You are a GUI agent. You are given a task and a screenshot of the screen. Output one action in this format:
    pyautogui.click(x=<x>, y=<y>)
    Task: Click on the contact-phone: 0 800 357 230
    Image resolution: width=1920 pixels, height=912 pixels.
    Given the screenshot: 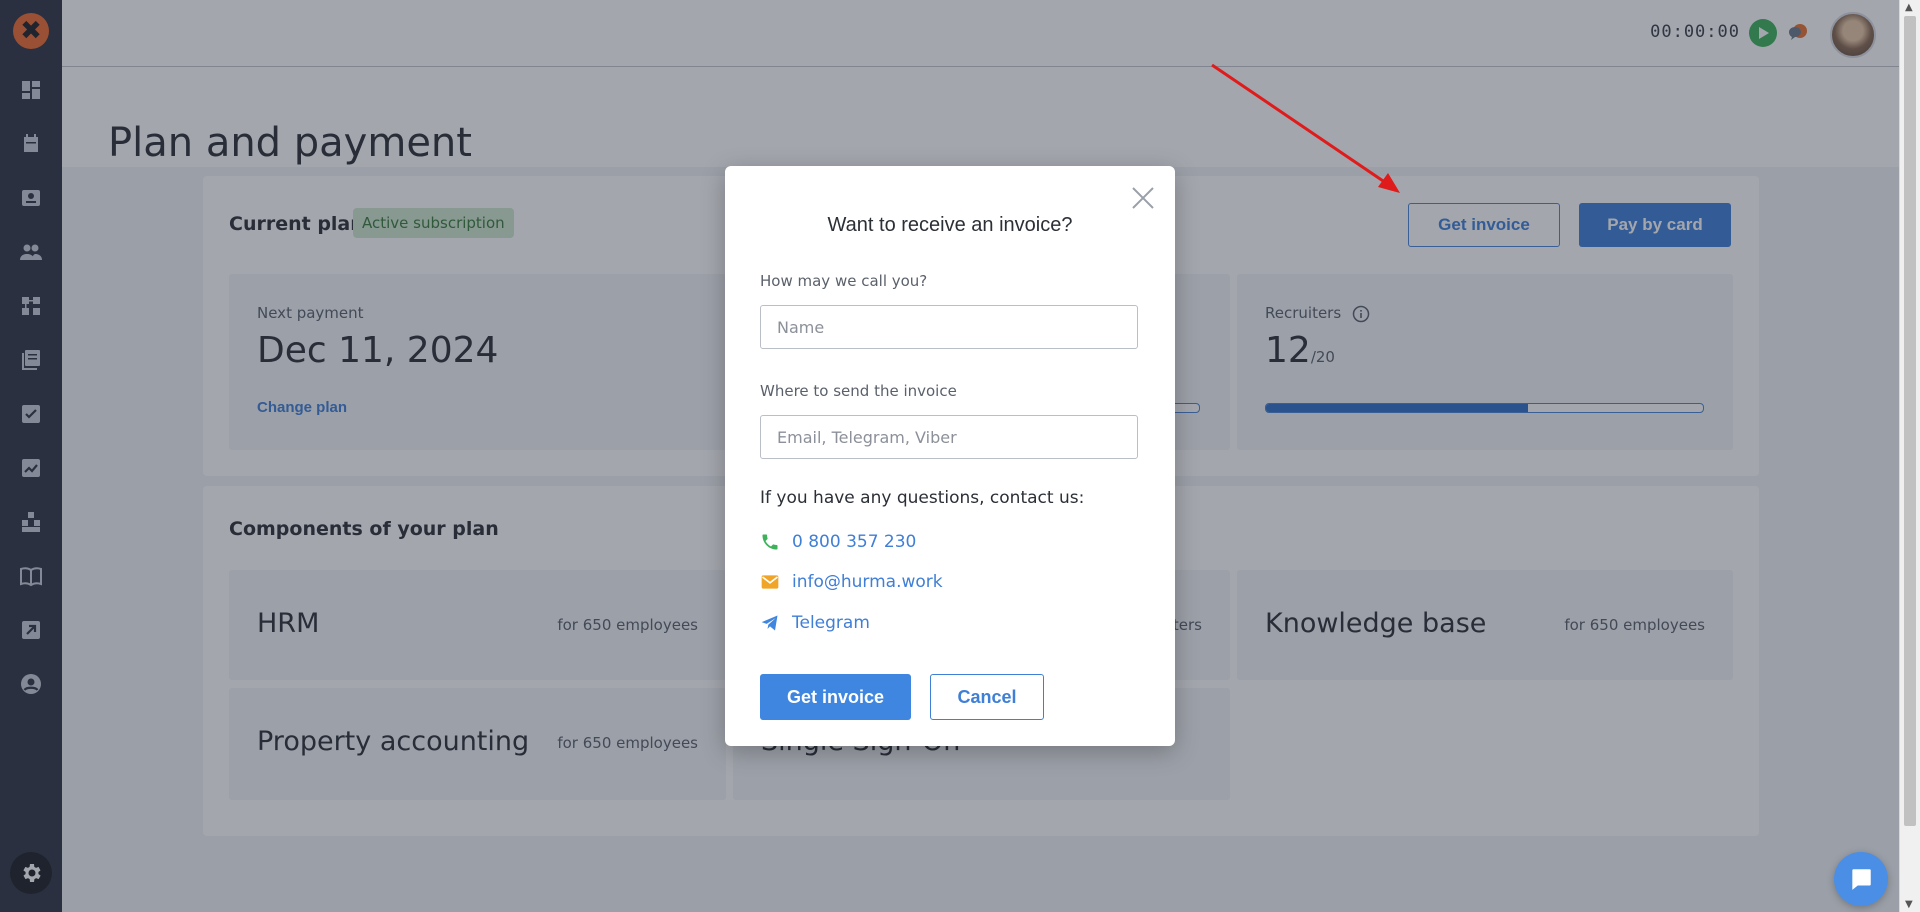 What is the action you would take?
    pyautogui.click(x=838, y=542)
    